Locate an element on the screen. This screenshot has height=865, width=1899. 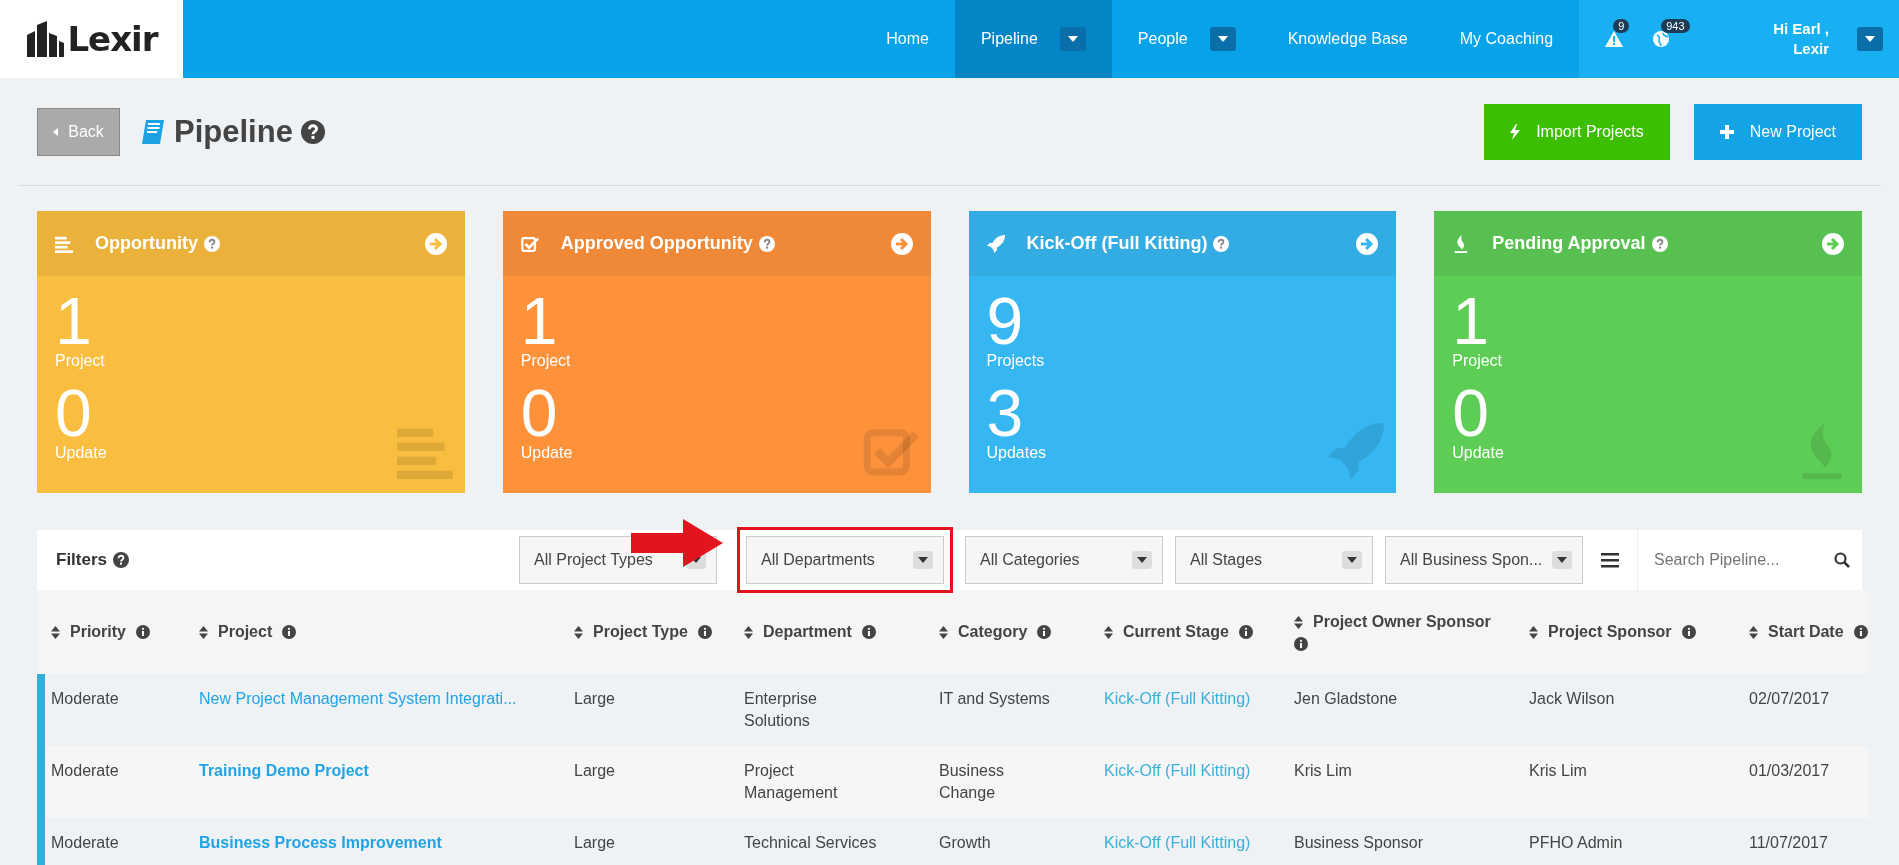
notification-count-badge: 943 is located at coordinates (1675, 26).